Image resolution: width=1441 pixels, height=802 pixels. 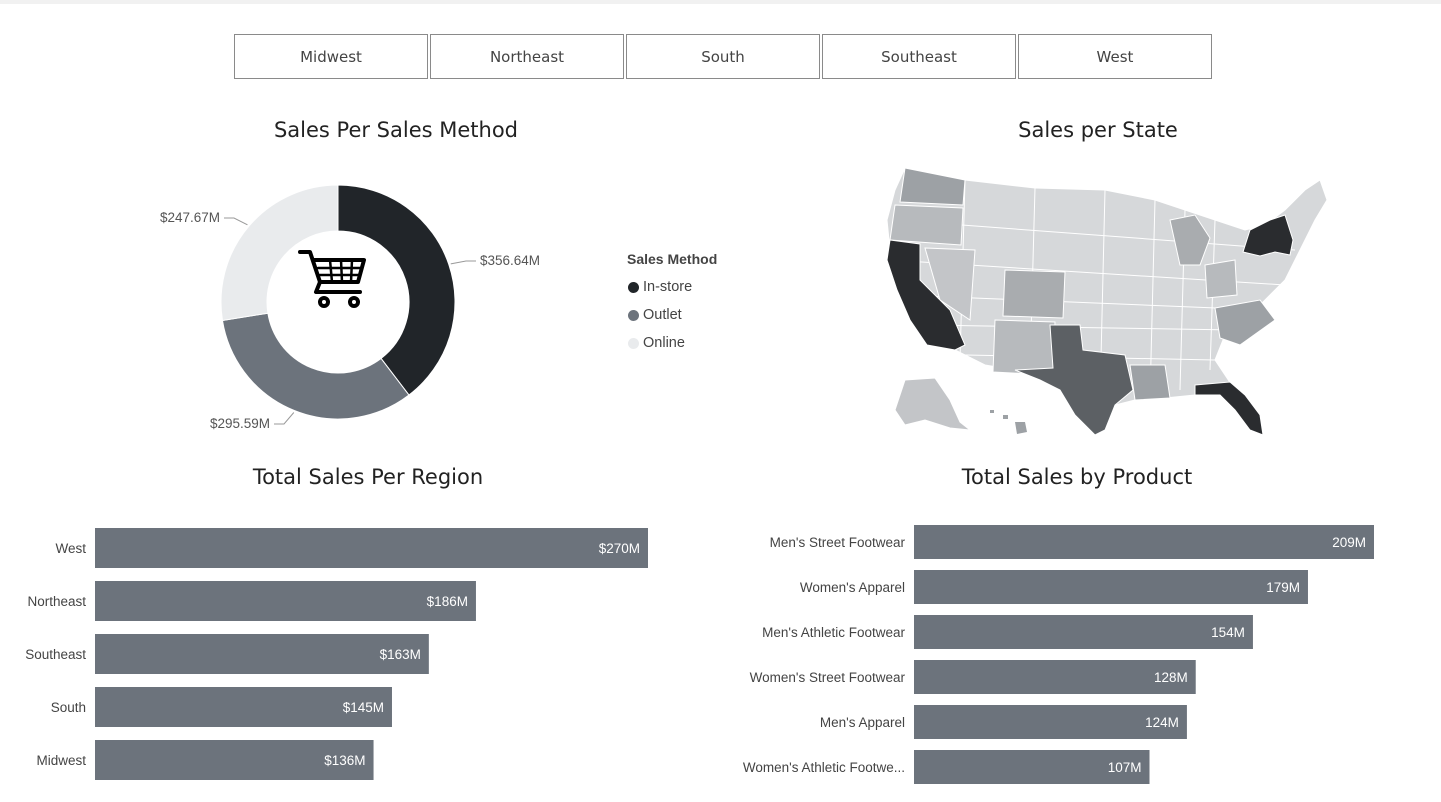 I want to click on shopping-cart-icon, so click(x=332, y=279).